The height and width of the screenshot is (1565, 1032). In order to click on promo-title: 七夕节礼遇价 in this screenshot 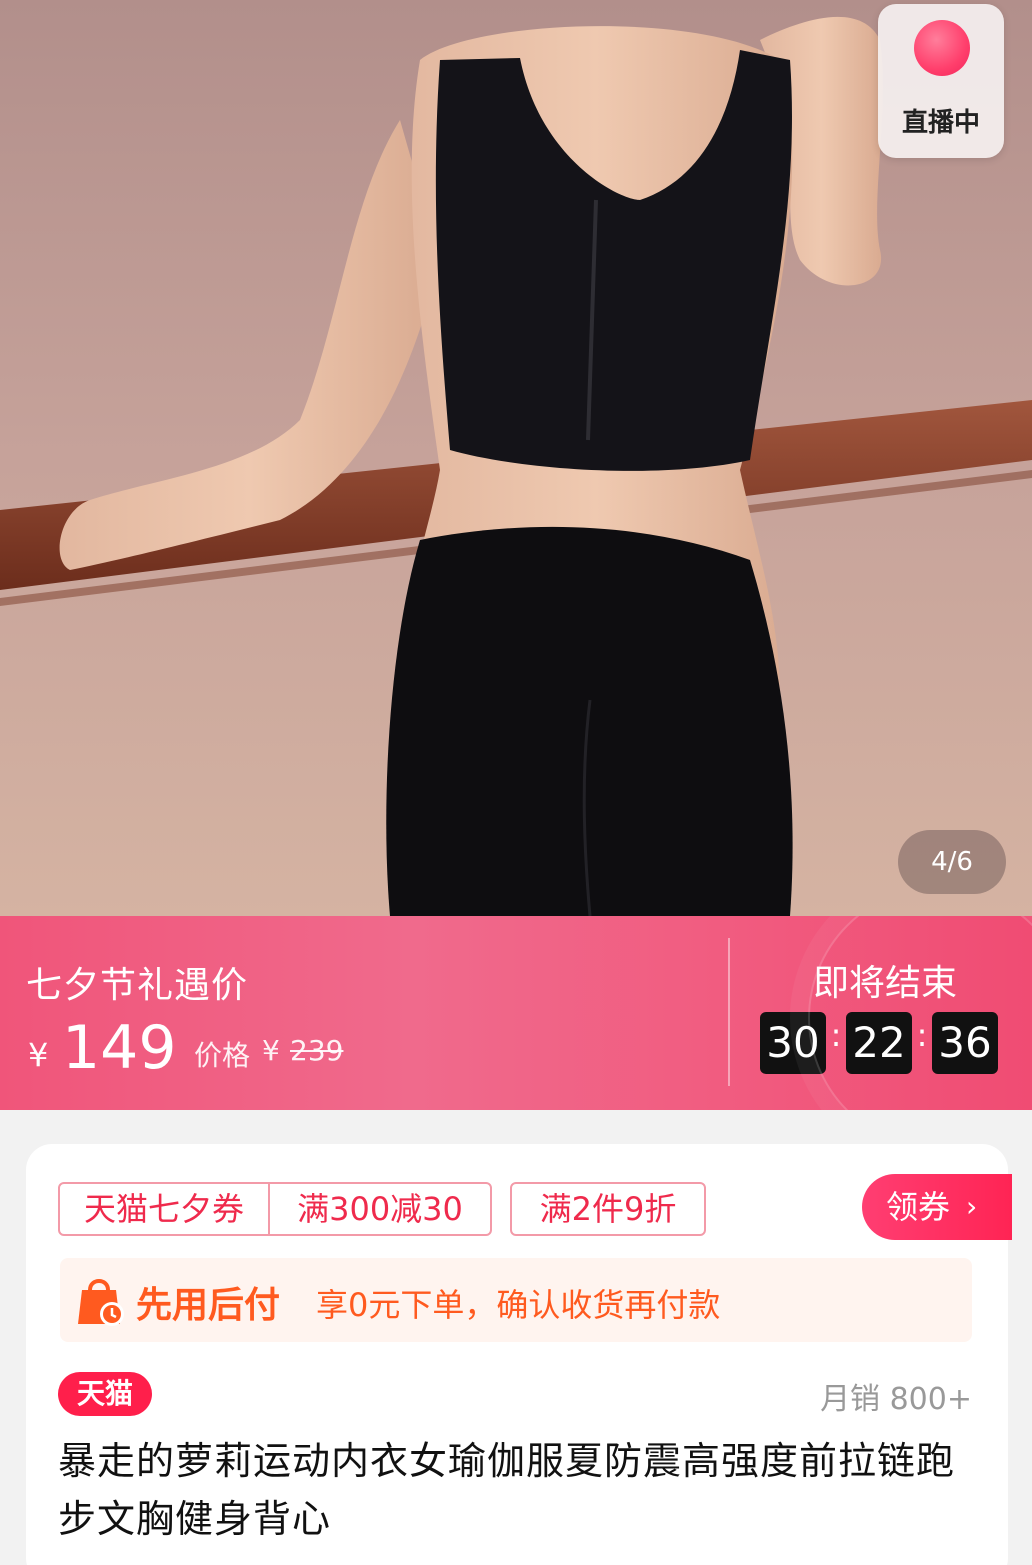, I will do `click(137, 985)`.